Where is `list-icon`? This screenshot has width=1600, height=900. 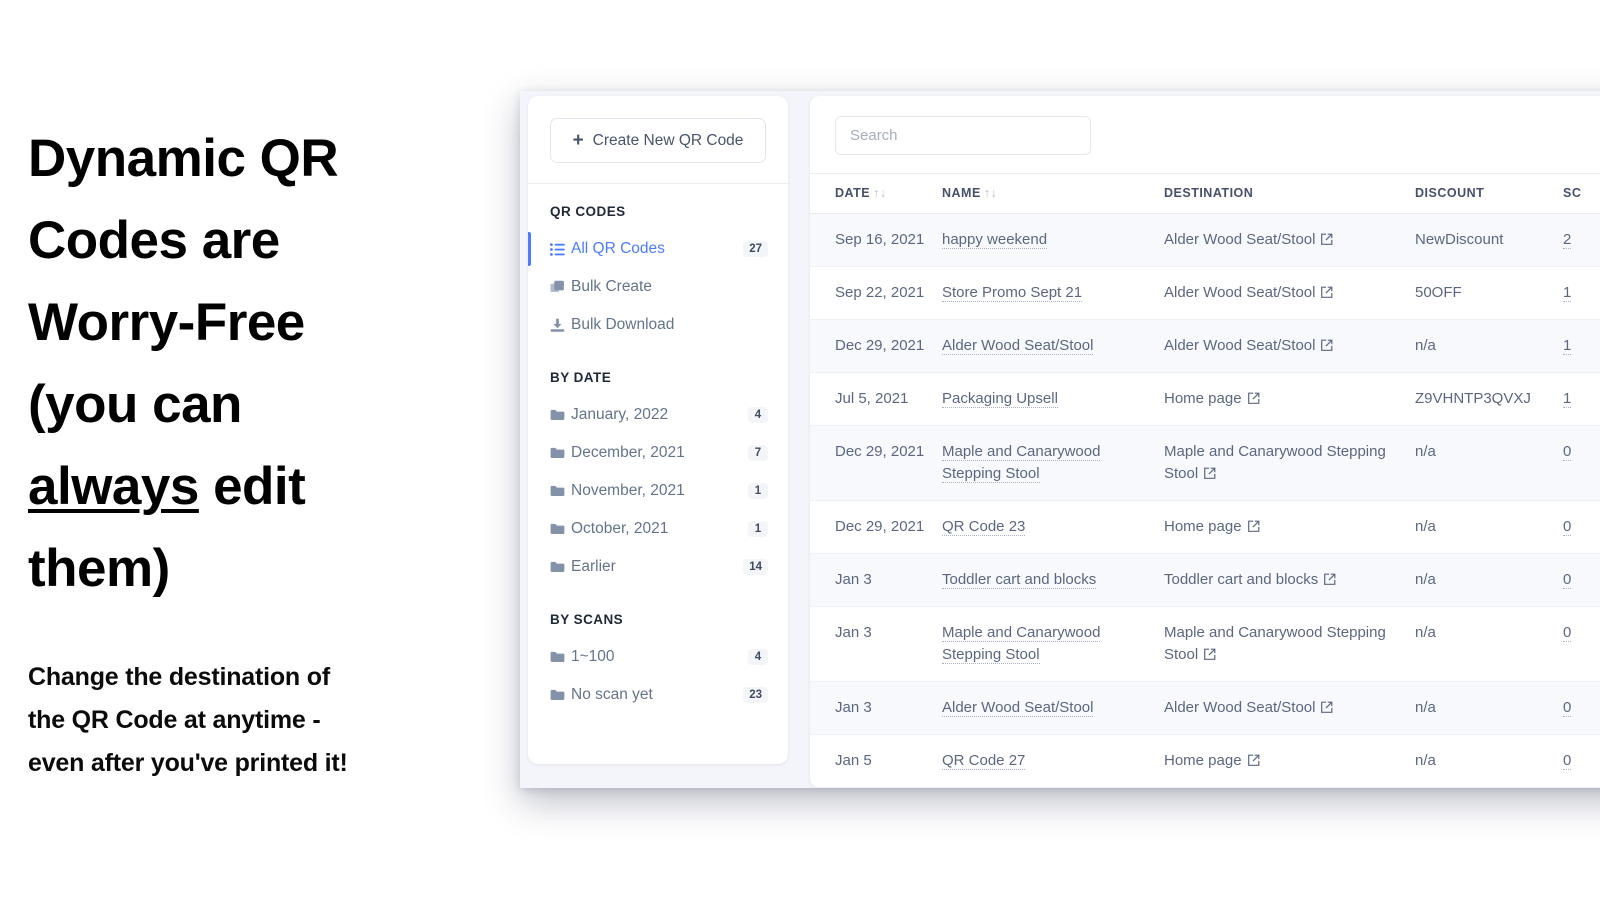 list-icon is located at coordinates (560, 249).